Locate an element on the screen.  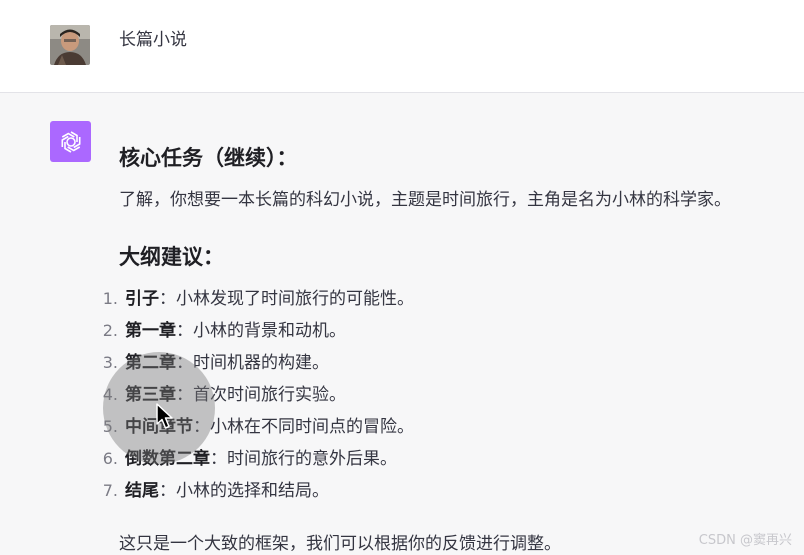
intro-paragraph: 了解，你想要一本长篇的科幻小说，主题是时间旅行，主角是名为小林的科学家。 is located at coordinates (425, 200).